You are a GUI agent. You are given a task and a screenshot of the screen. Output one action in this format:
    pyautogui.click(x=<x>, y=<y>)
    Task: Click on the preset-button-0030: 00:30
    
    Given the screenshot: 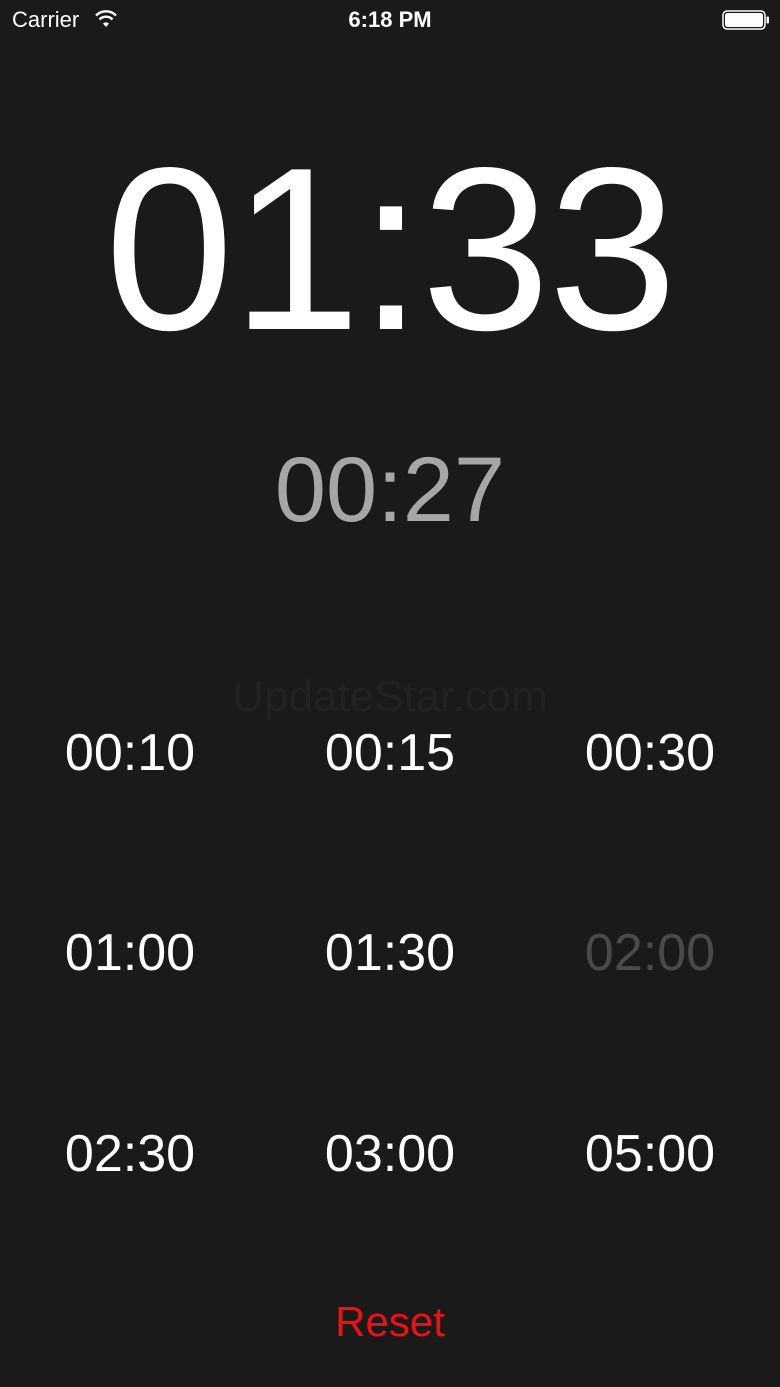 What is the action you would take?
    pyautogui.click(x=650, y=753)
    